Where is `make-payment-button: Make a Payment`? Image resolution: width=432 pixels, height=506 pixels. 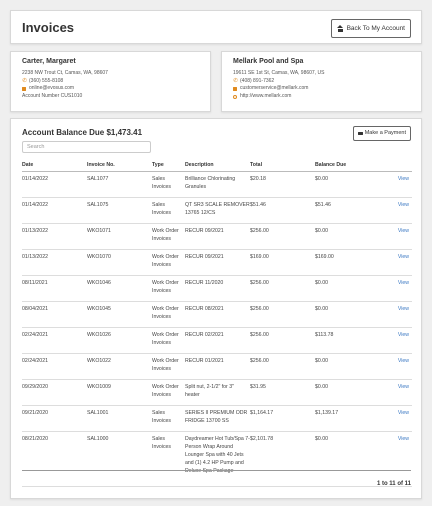 make-payment-button: Make a Payment is located at coordinates (381, 133).